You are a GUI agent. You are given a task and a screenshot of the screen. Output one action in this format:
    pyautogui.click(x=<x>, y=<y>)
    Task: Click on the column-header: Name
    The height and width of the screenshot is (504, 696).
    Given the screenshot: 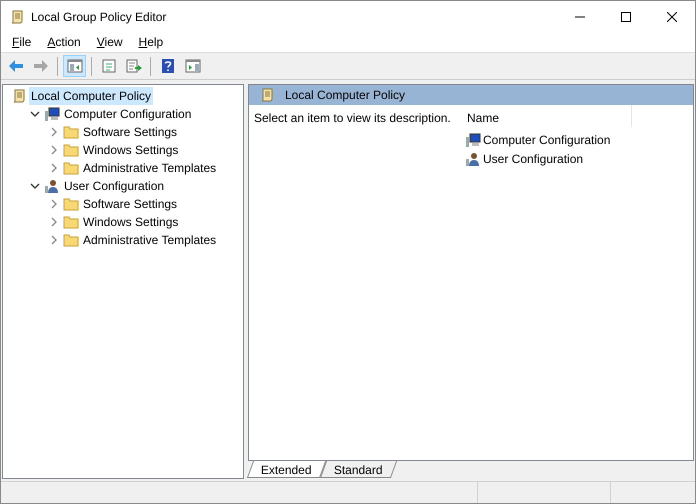 What is the action you would take?
    pyautogui.click(x=545, y=116)
    